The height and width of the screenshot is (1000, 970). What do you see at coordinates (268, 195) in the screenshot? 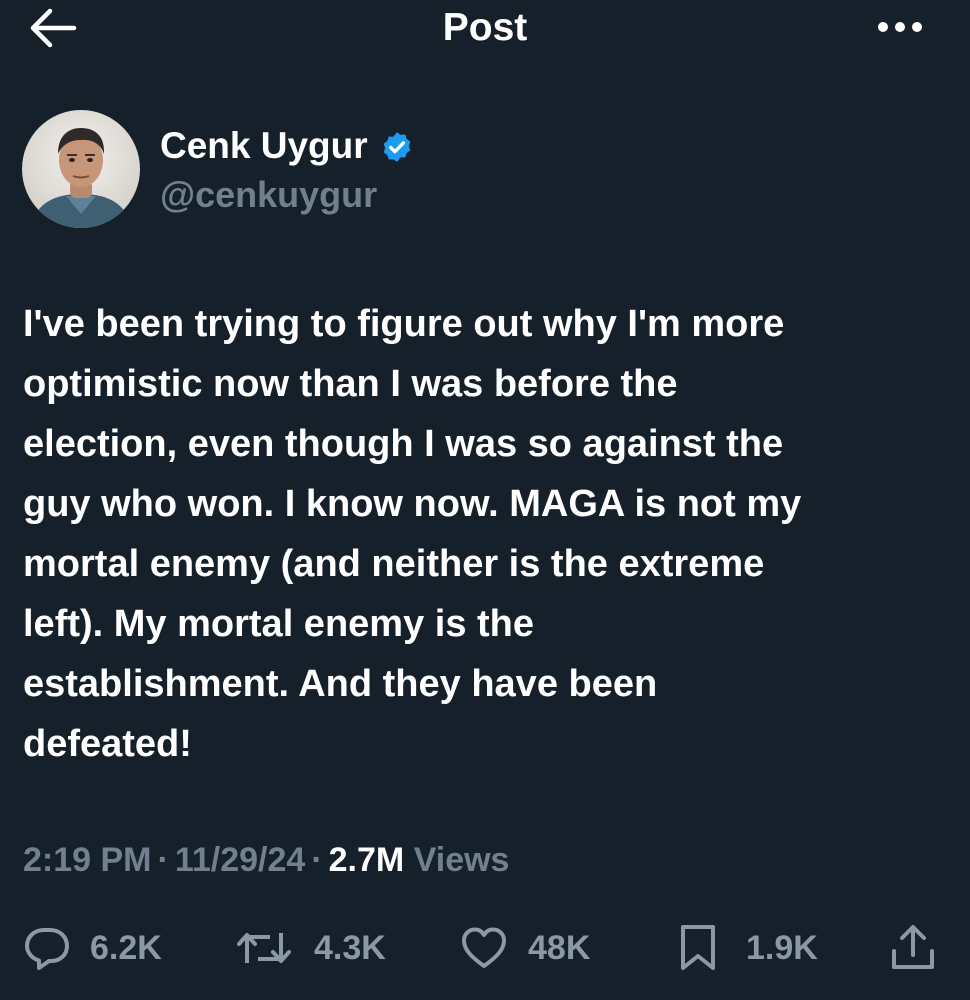
I see `author-handle: @cenkuygur` at bounding box center [268, 195].